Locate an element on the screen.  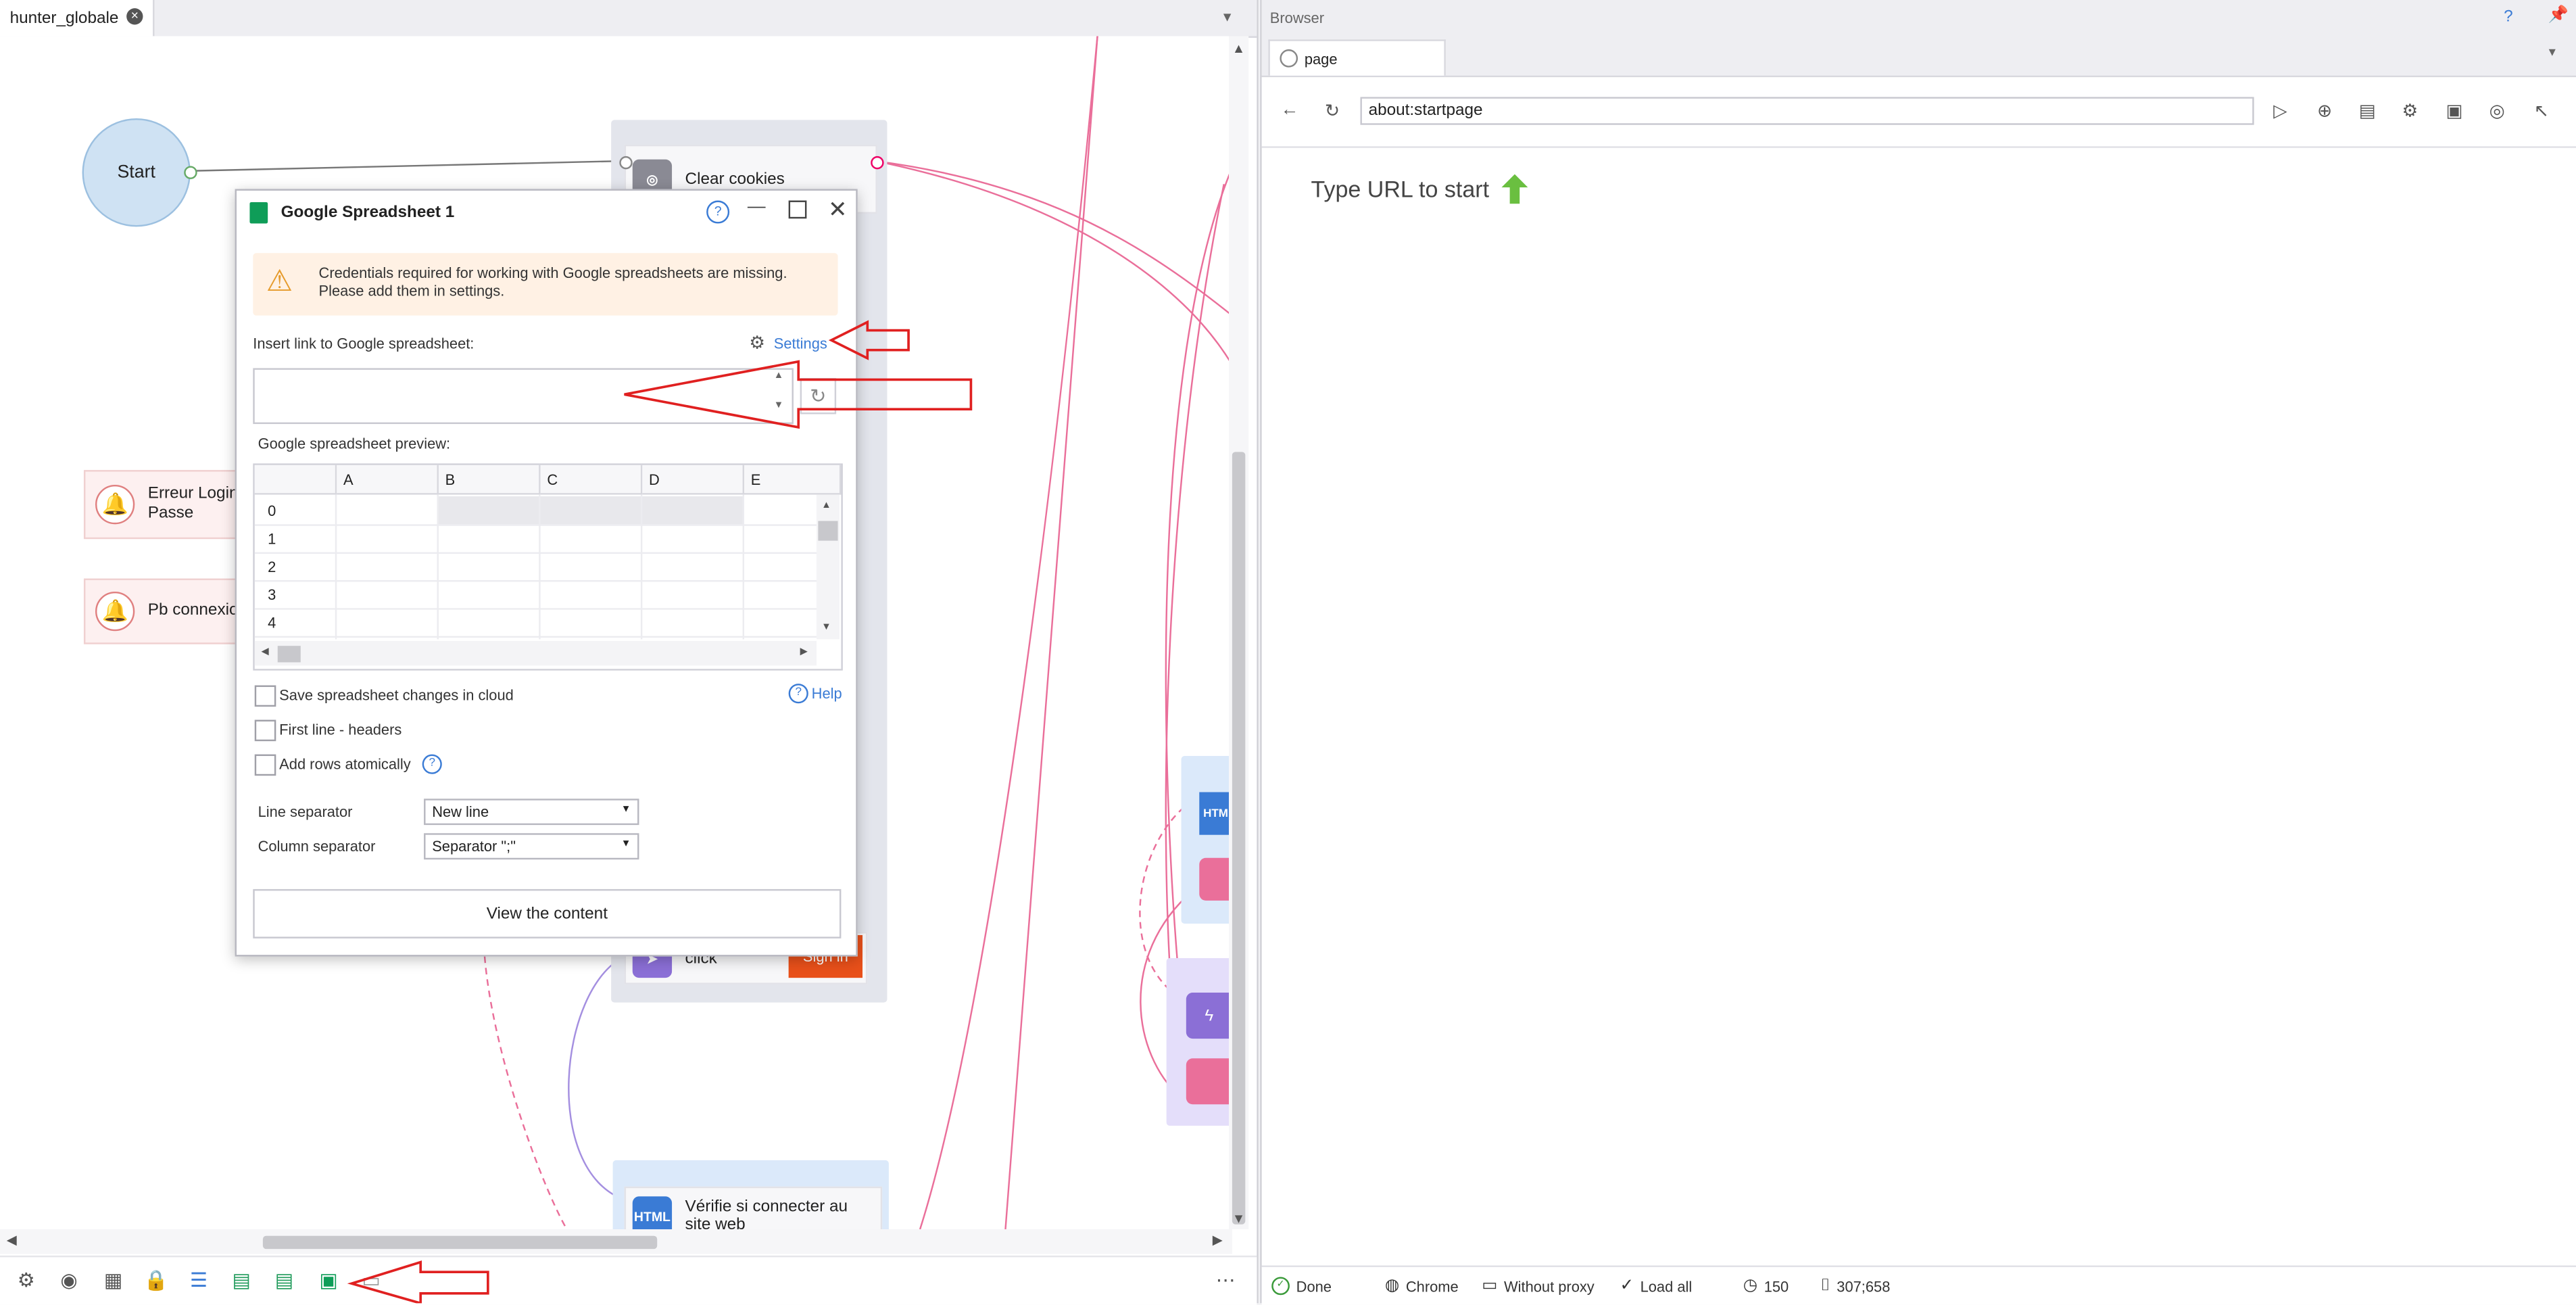
status-timeout: ◷ 150 is located at coordinates (1766, 1286).